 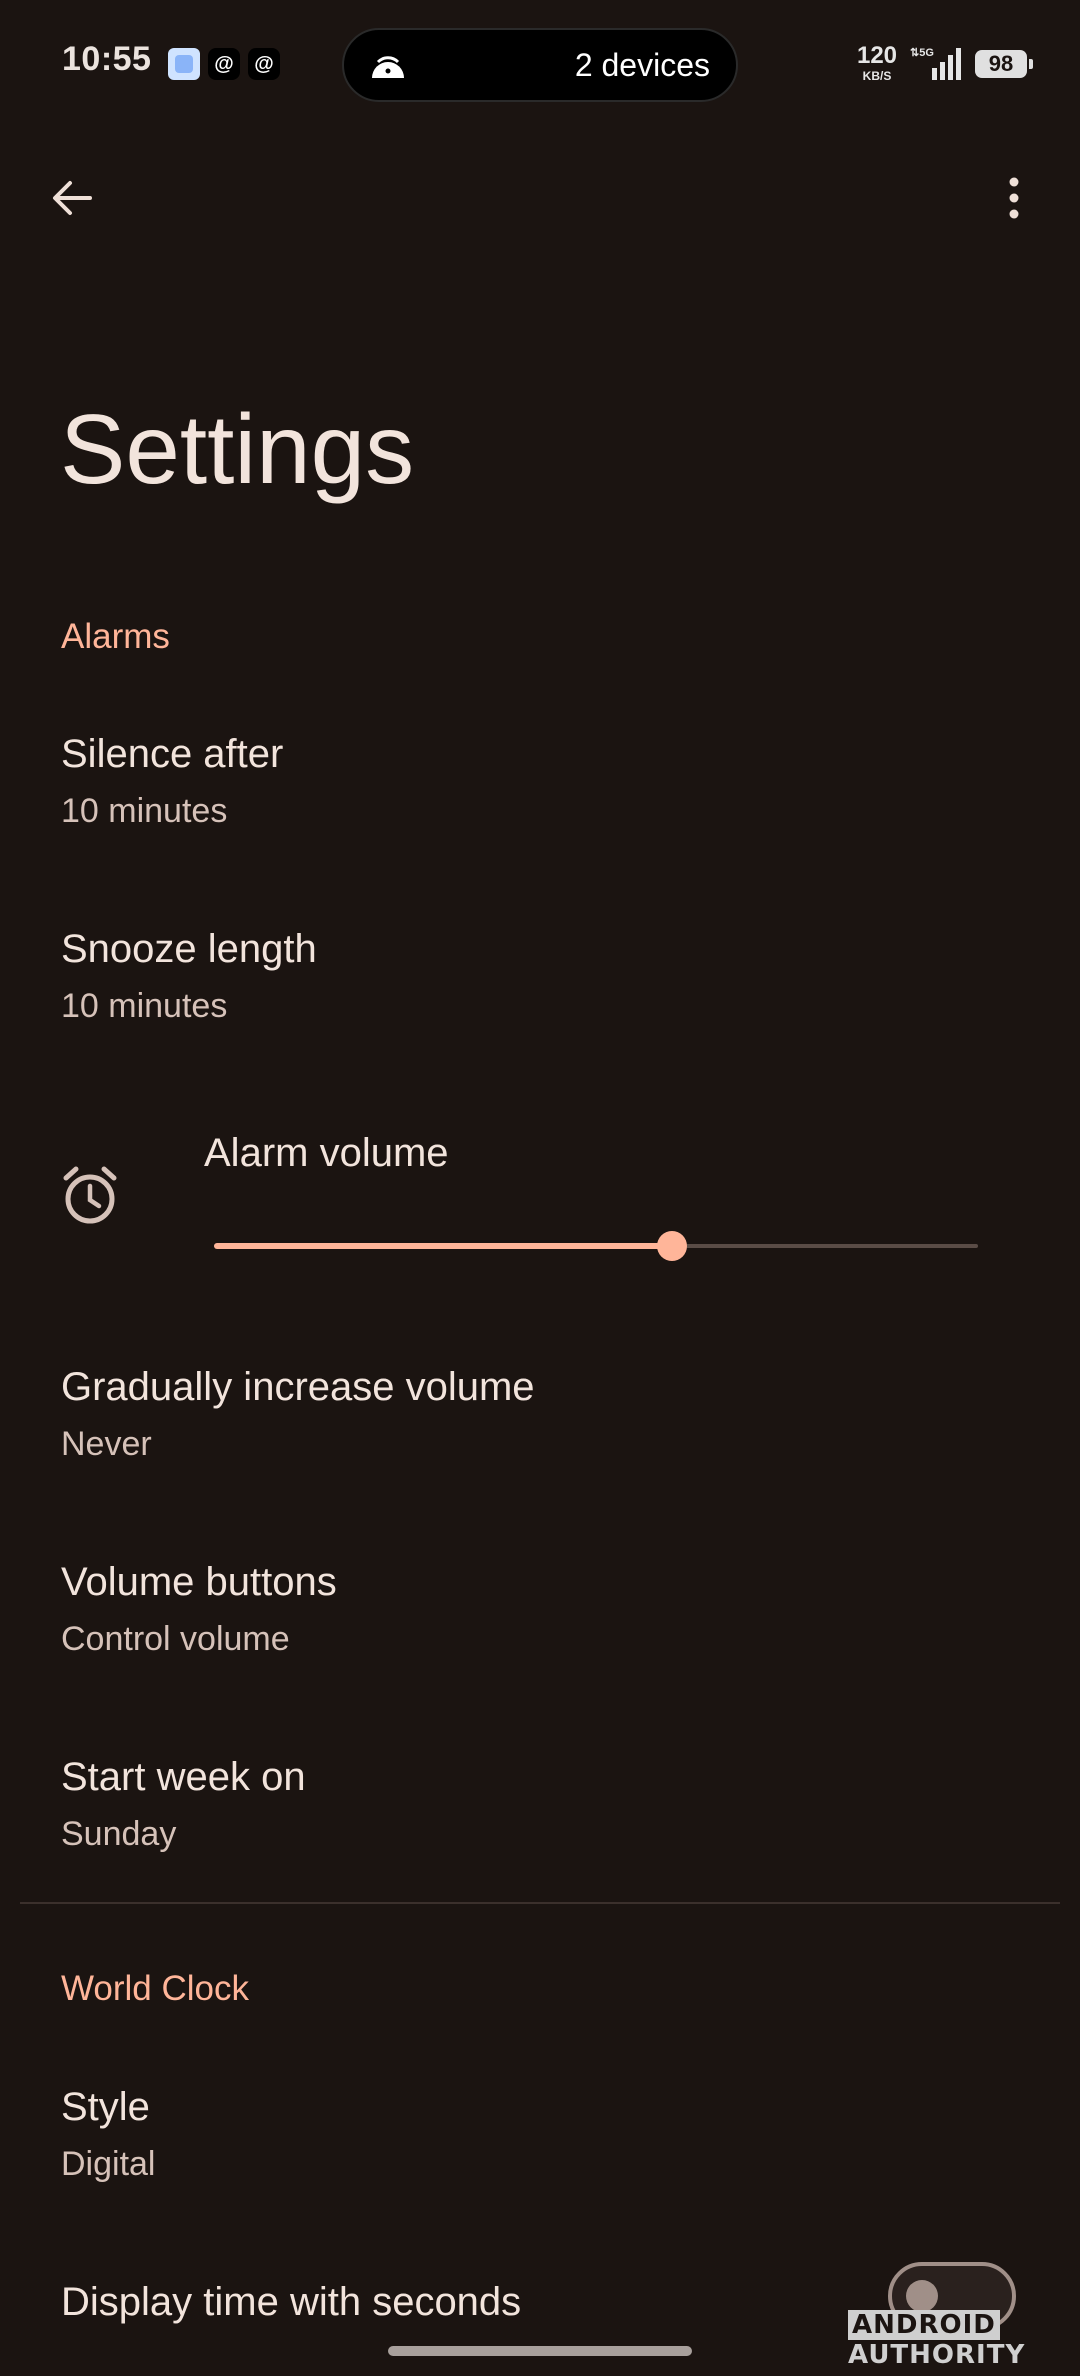 I want to click on signal-5g-icon: ⇅5G, so click(x=935, y=63).